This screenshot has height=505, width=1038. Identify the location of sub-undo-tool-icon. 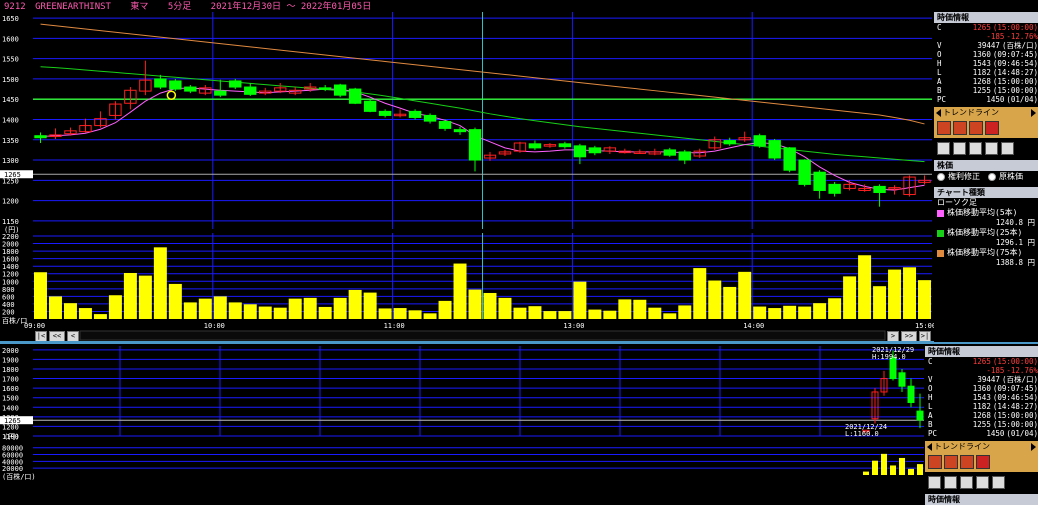
(982, 482).